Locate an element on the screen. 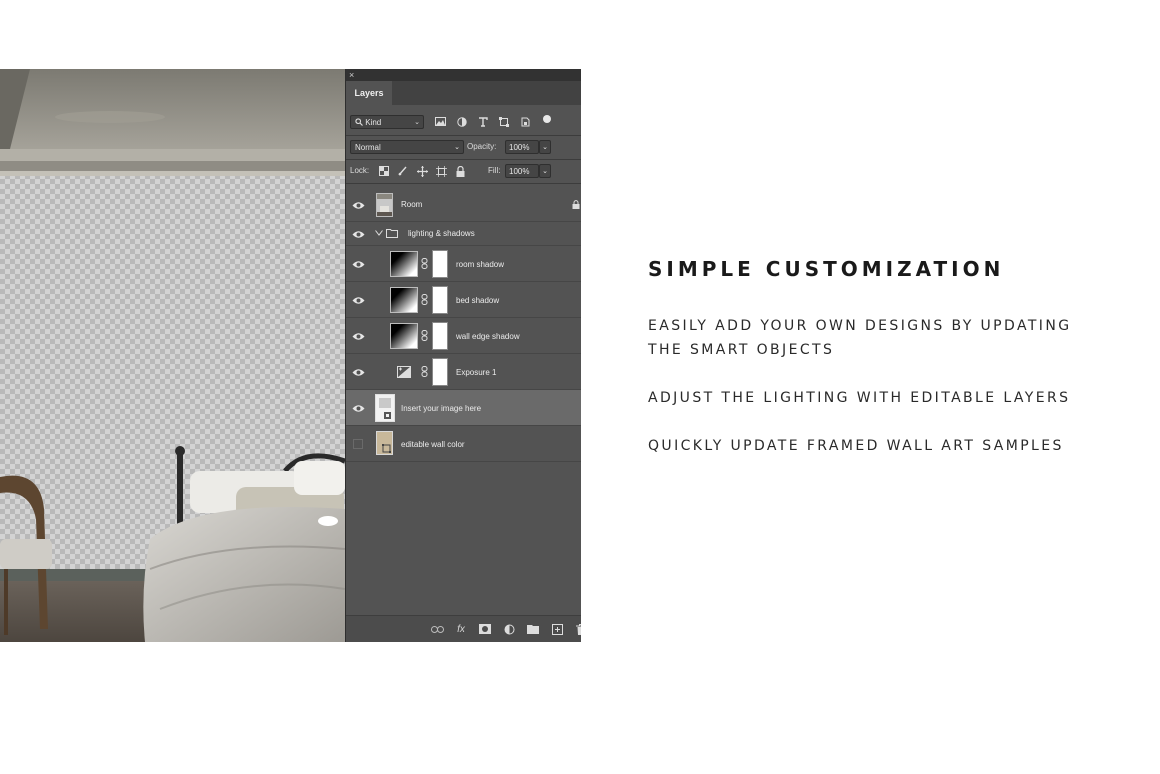 Image resolution: width=1160 pixels, height=774 pixels. layer-group-lighting-shadows: lighting & shadows is located at coordinates (463, 234).